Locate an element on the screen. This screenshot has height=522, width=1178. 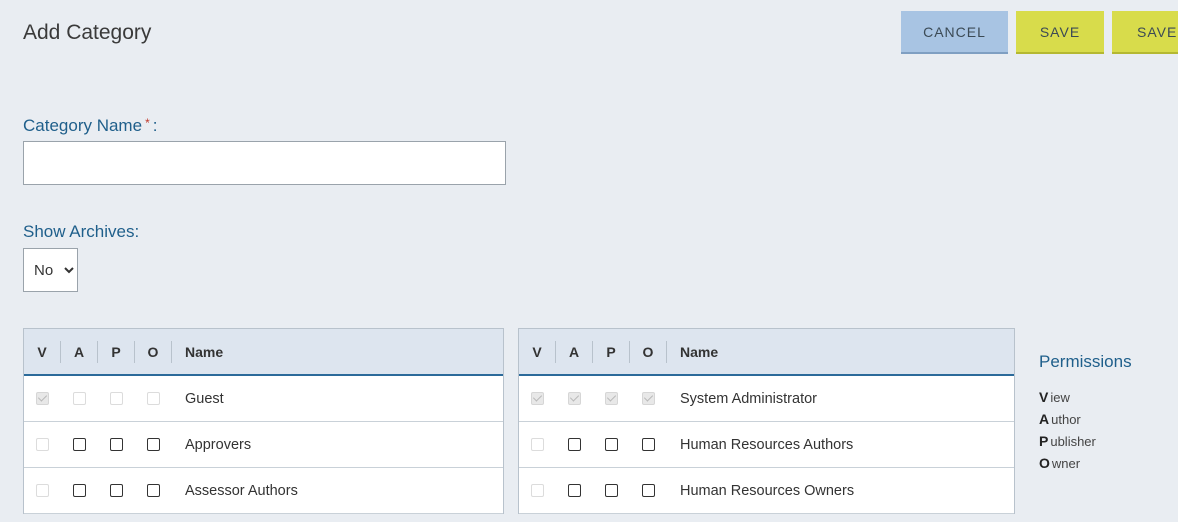
legend-item: Publisher is located at coordinates (1085, 441).